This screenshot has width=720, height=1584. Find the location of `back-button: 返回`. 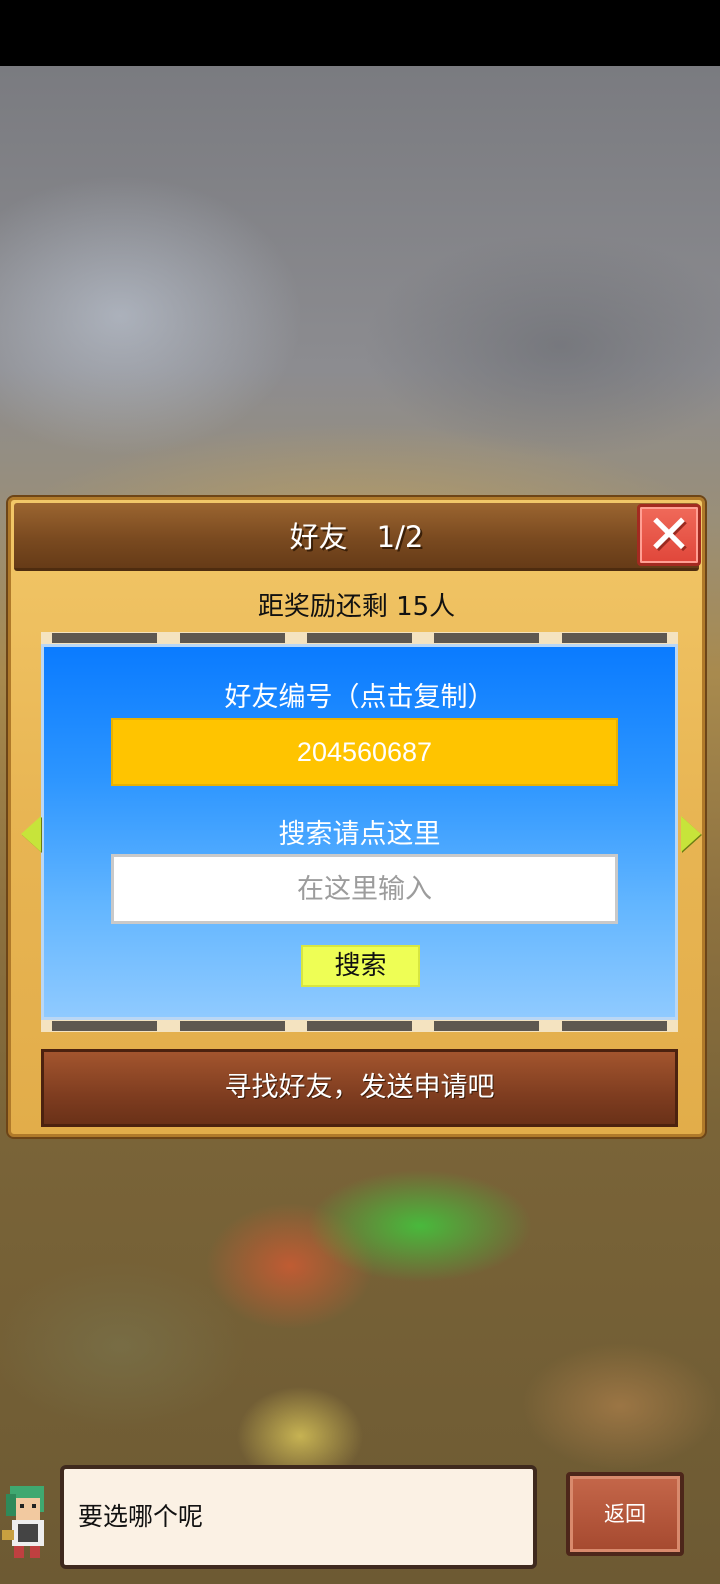

back-button: 返回 is located at coordinates (625, 1514).